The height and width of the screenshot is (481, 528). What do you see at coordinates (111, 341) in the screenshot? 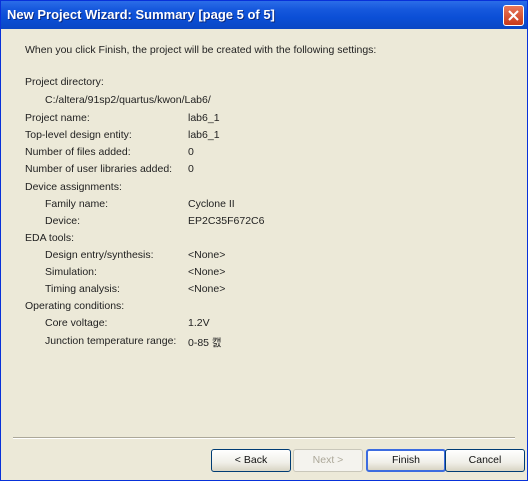
I see `junction-temp-label: Junction temperature range:` at bounding box center [111, 341].